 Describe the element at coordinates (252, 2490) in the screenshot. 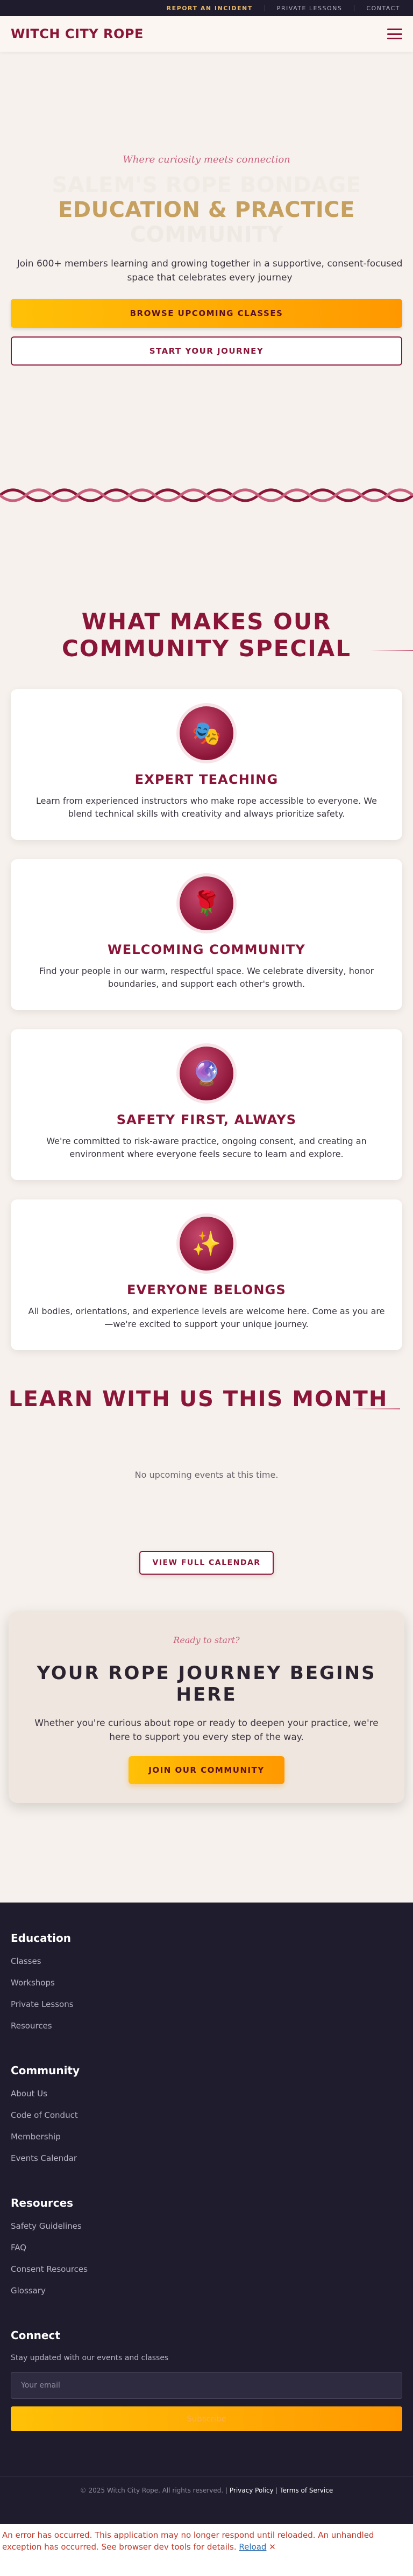

I see `privacy-policy-link: Privacy Policy` at that location.